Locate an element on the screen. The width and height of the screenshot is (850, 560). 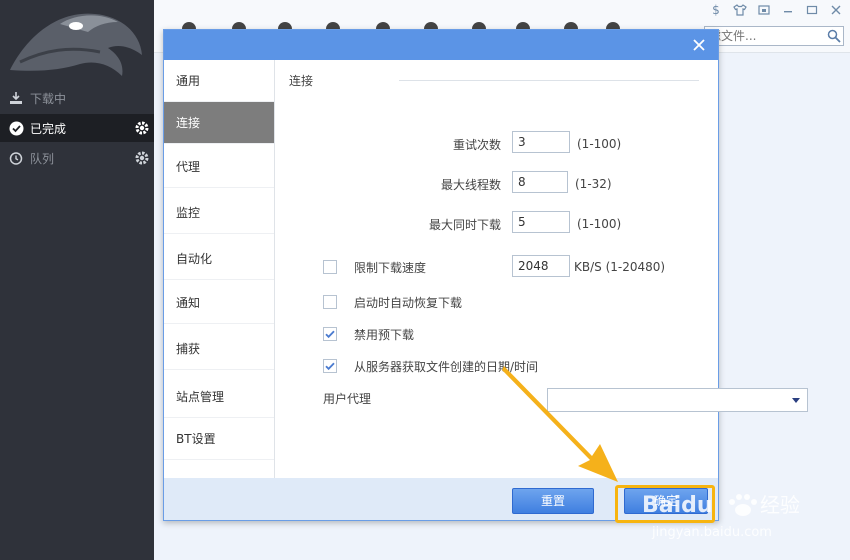
nav-item-proxy: 代理 is located at coordinates (219, 167).